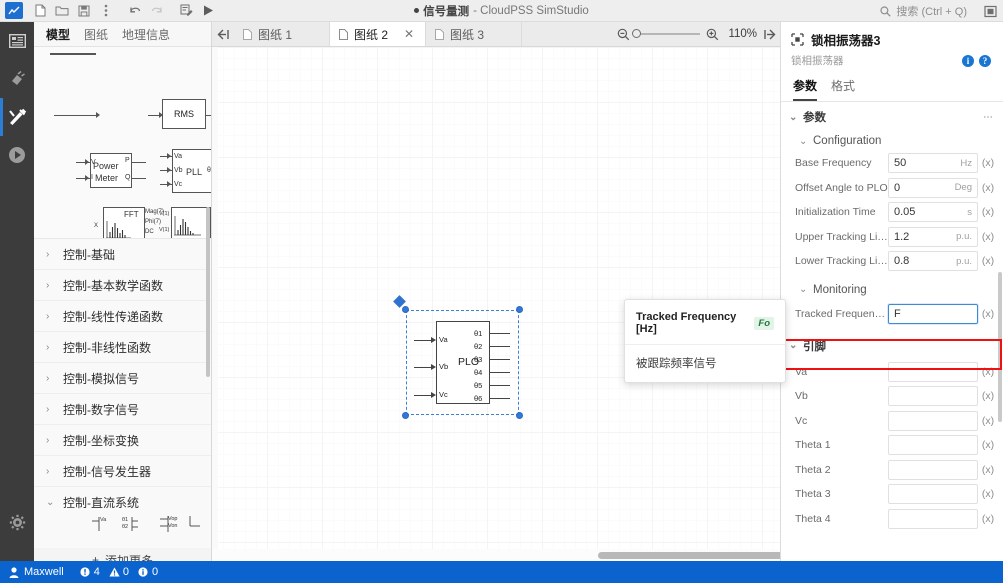 Image resolution: width=1003 pixels, height=583 pixels. Describe the element at coordinates (712, 34) in the screenshot. I see `zoom-in-icon` at that location.